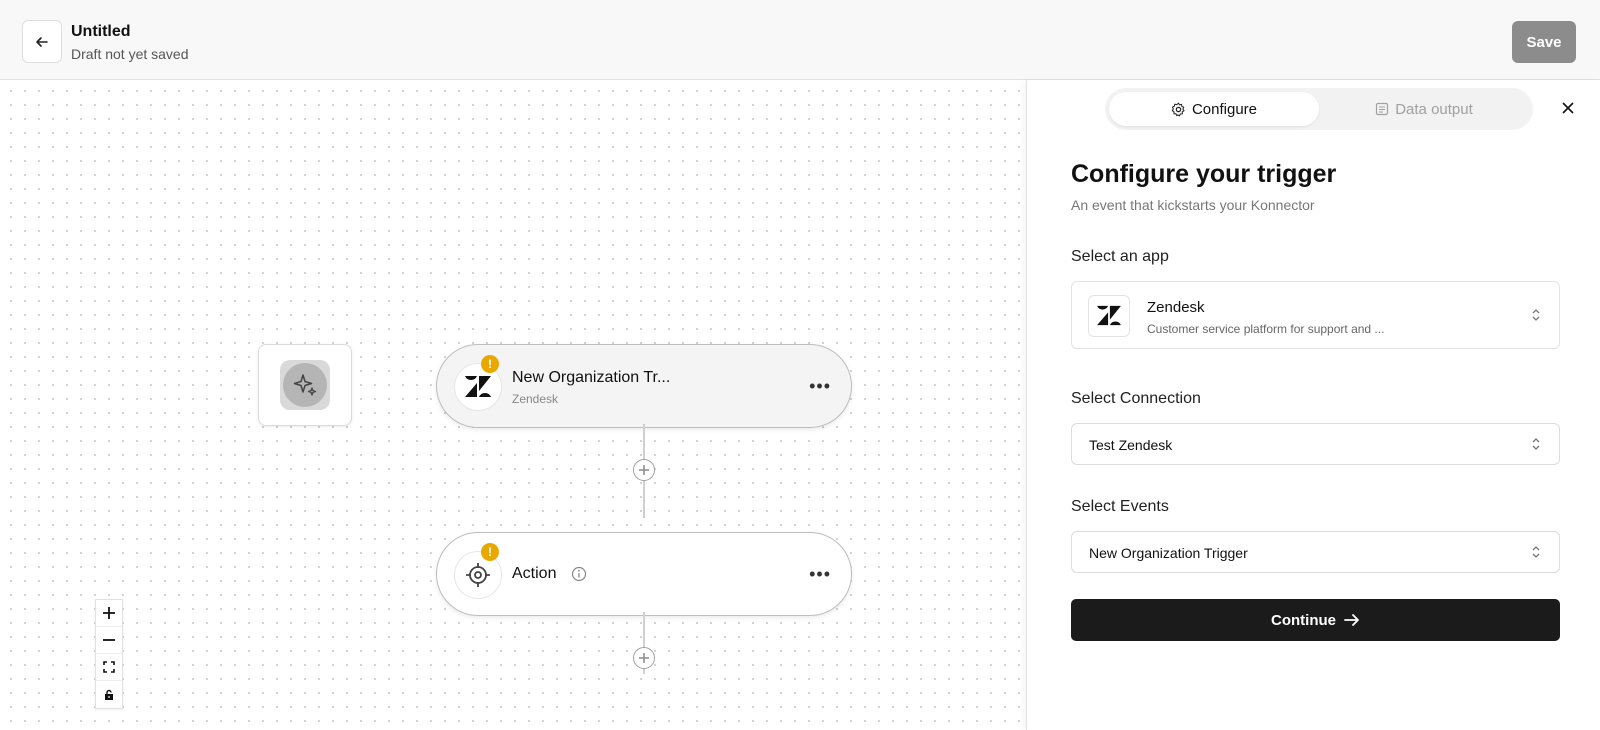  I want to click on zoom-in-button, so click(109, 613).